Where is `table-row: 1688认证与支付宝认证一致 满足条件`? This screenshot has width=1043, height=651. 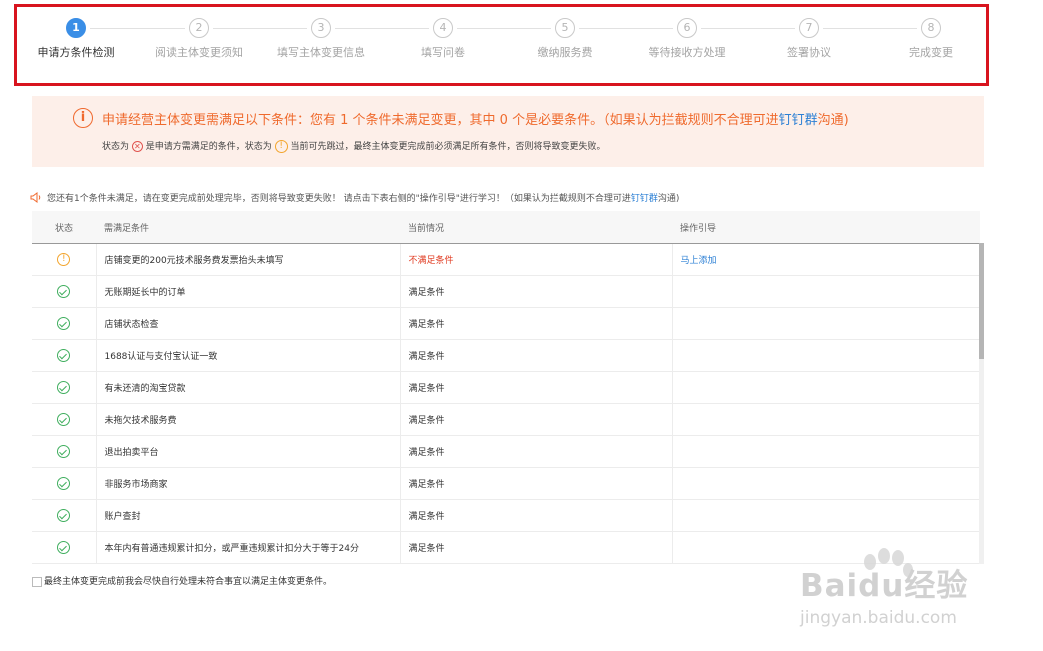 table-row: 1688认证与支付宝认证一致 满足条件 is located at coordinates (506, 355).